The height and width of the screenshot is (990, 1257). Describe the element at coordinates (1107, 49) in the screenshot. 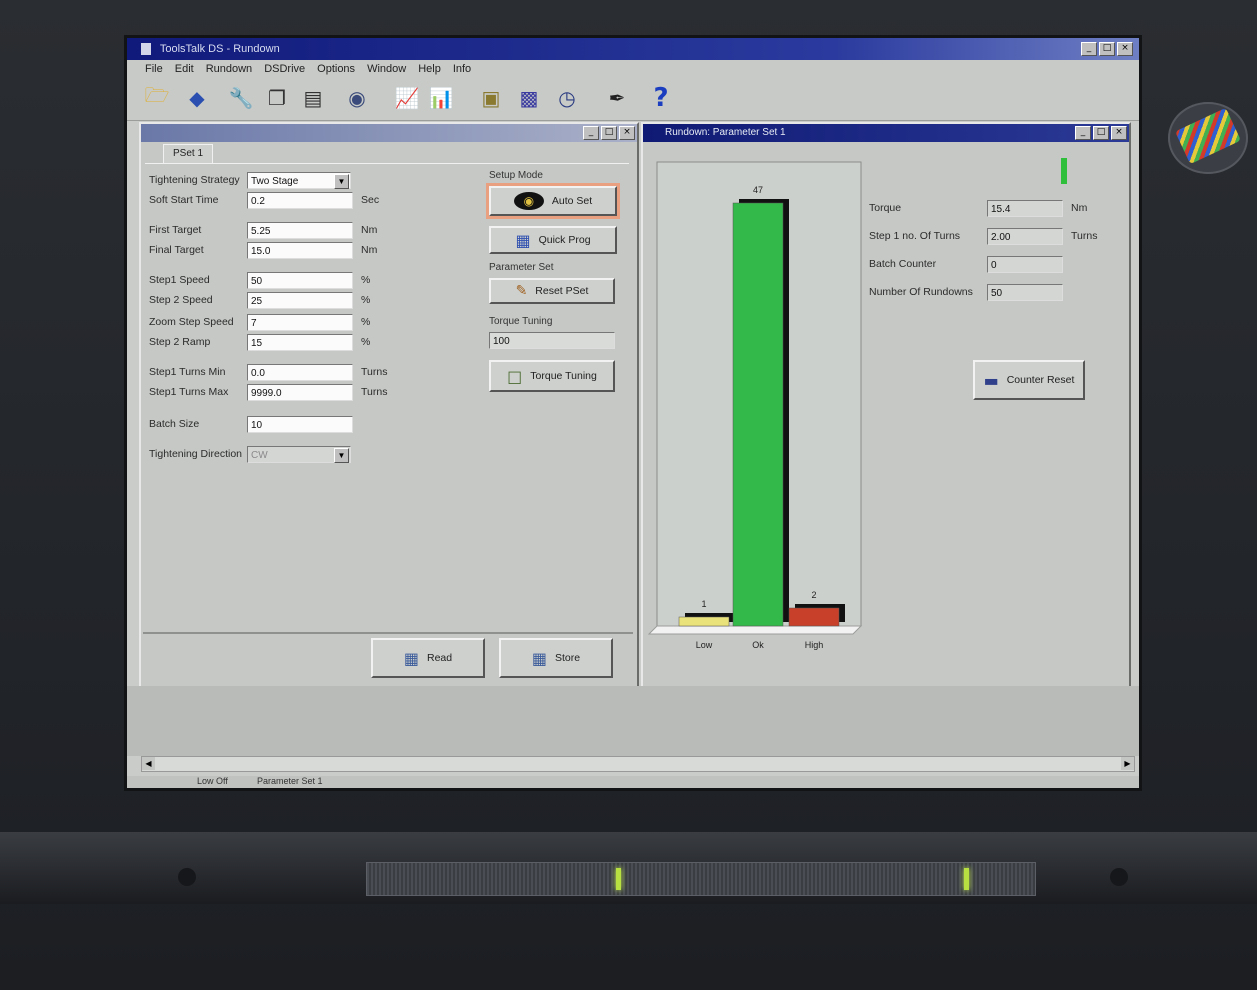

I see `maximize-button: □` at that location.